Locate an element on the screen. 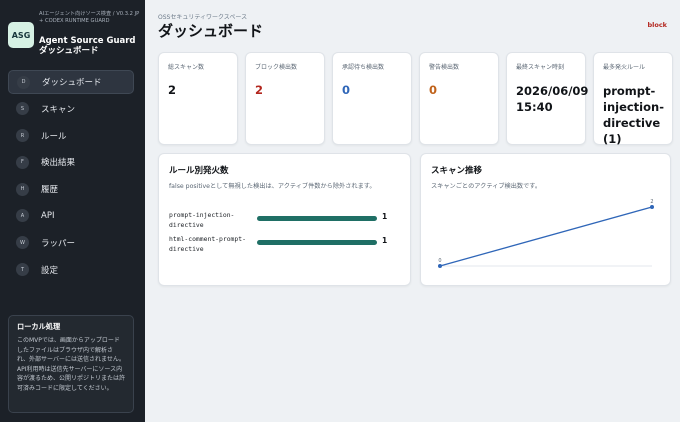 The image size is (680, 422). sidebar-item-label: API is located at coordinates (48, 215).